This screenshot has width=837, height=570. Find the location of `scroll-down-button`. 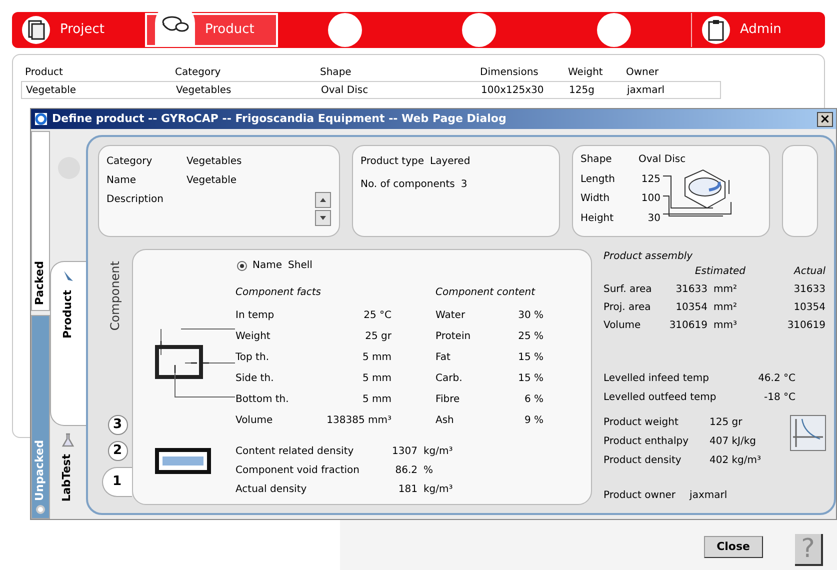

scroll-down-button is located at coordinates (322, 218).